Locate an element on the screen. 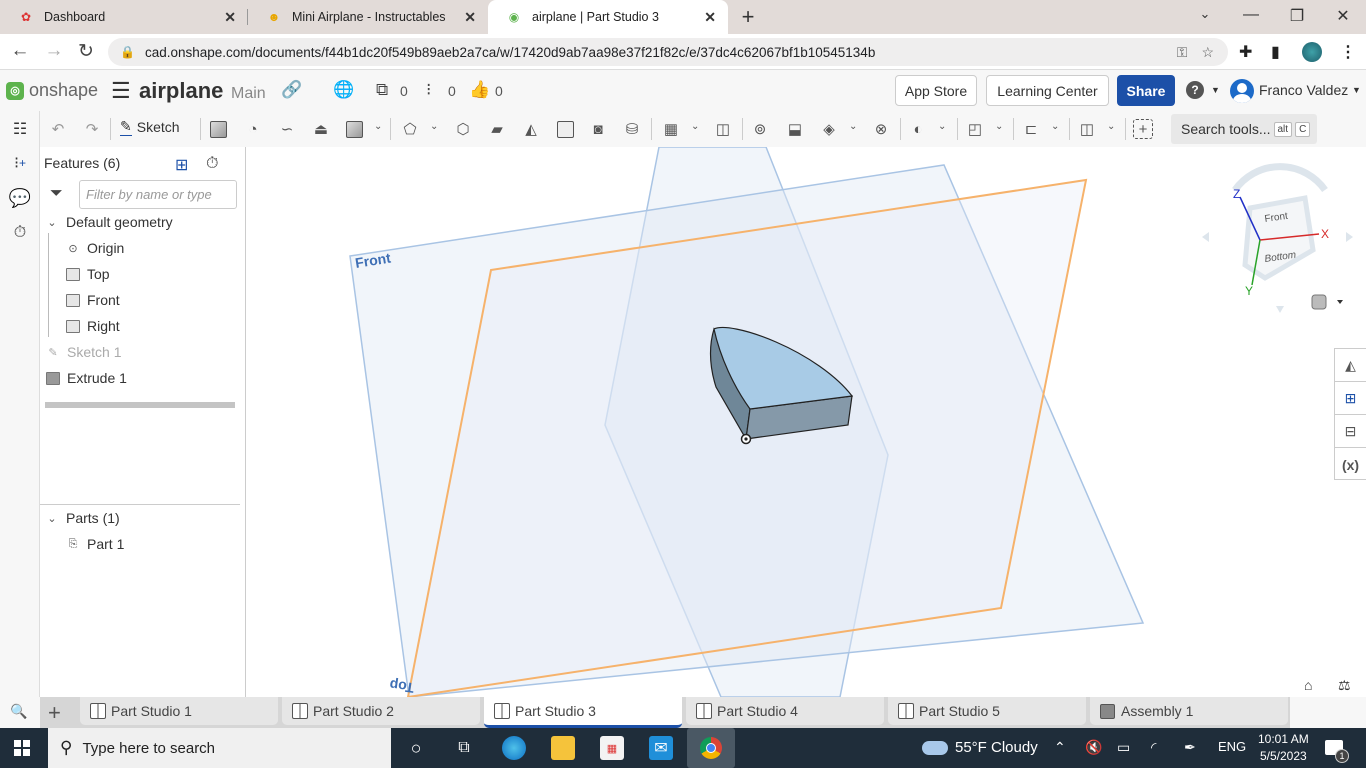 Image resolution: width=1366 pixels, height=768 pixels. feature-sketch-1: ✎ Sketch 1 is located at coordinates (83, 352).